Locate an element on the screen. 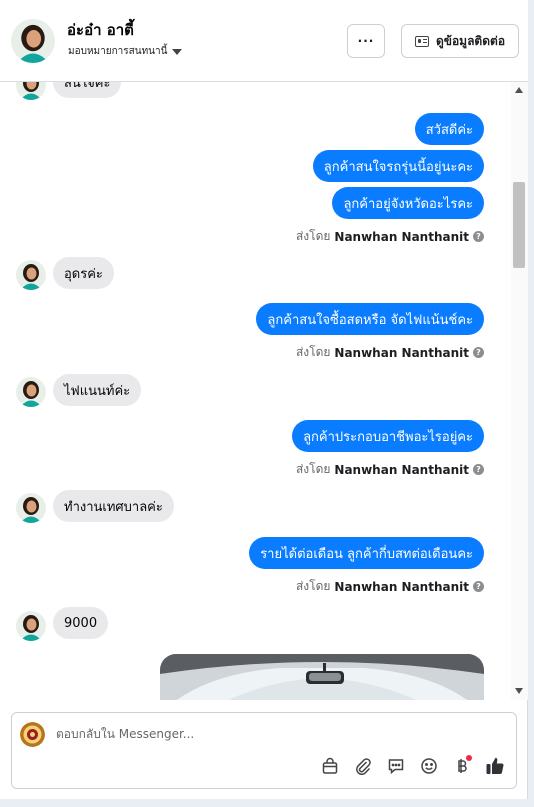  view-contact-button: ดูข้อมูลติดต่อ is located at coordinates (460, 41).